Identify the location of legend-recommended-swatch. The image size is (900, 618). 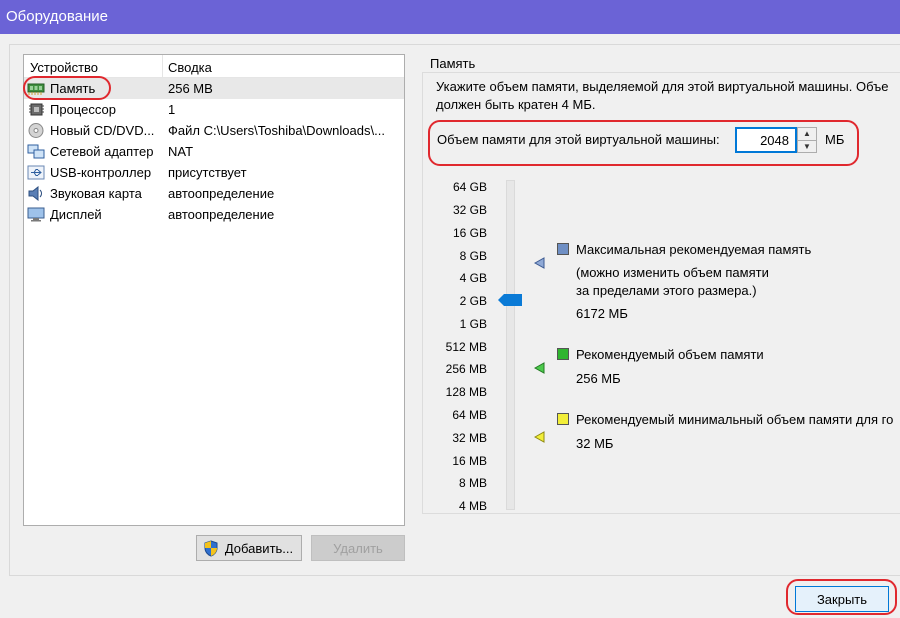
(563, 354).